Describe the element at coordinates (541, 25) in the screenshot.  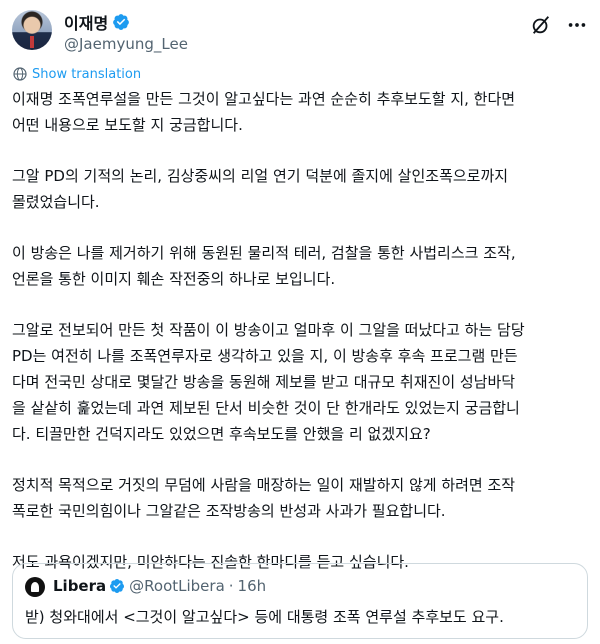
I see `grok-icon` at that location.